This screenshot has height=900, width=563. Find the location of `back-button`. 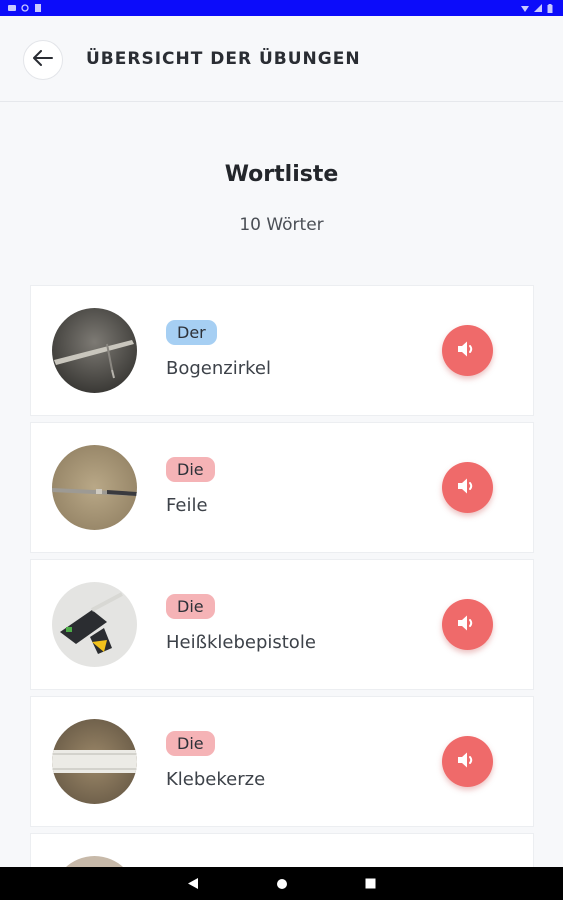

back-button is located at coordinates (43, 60).